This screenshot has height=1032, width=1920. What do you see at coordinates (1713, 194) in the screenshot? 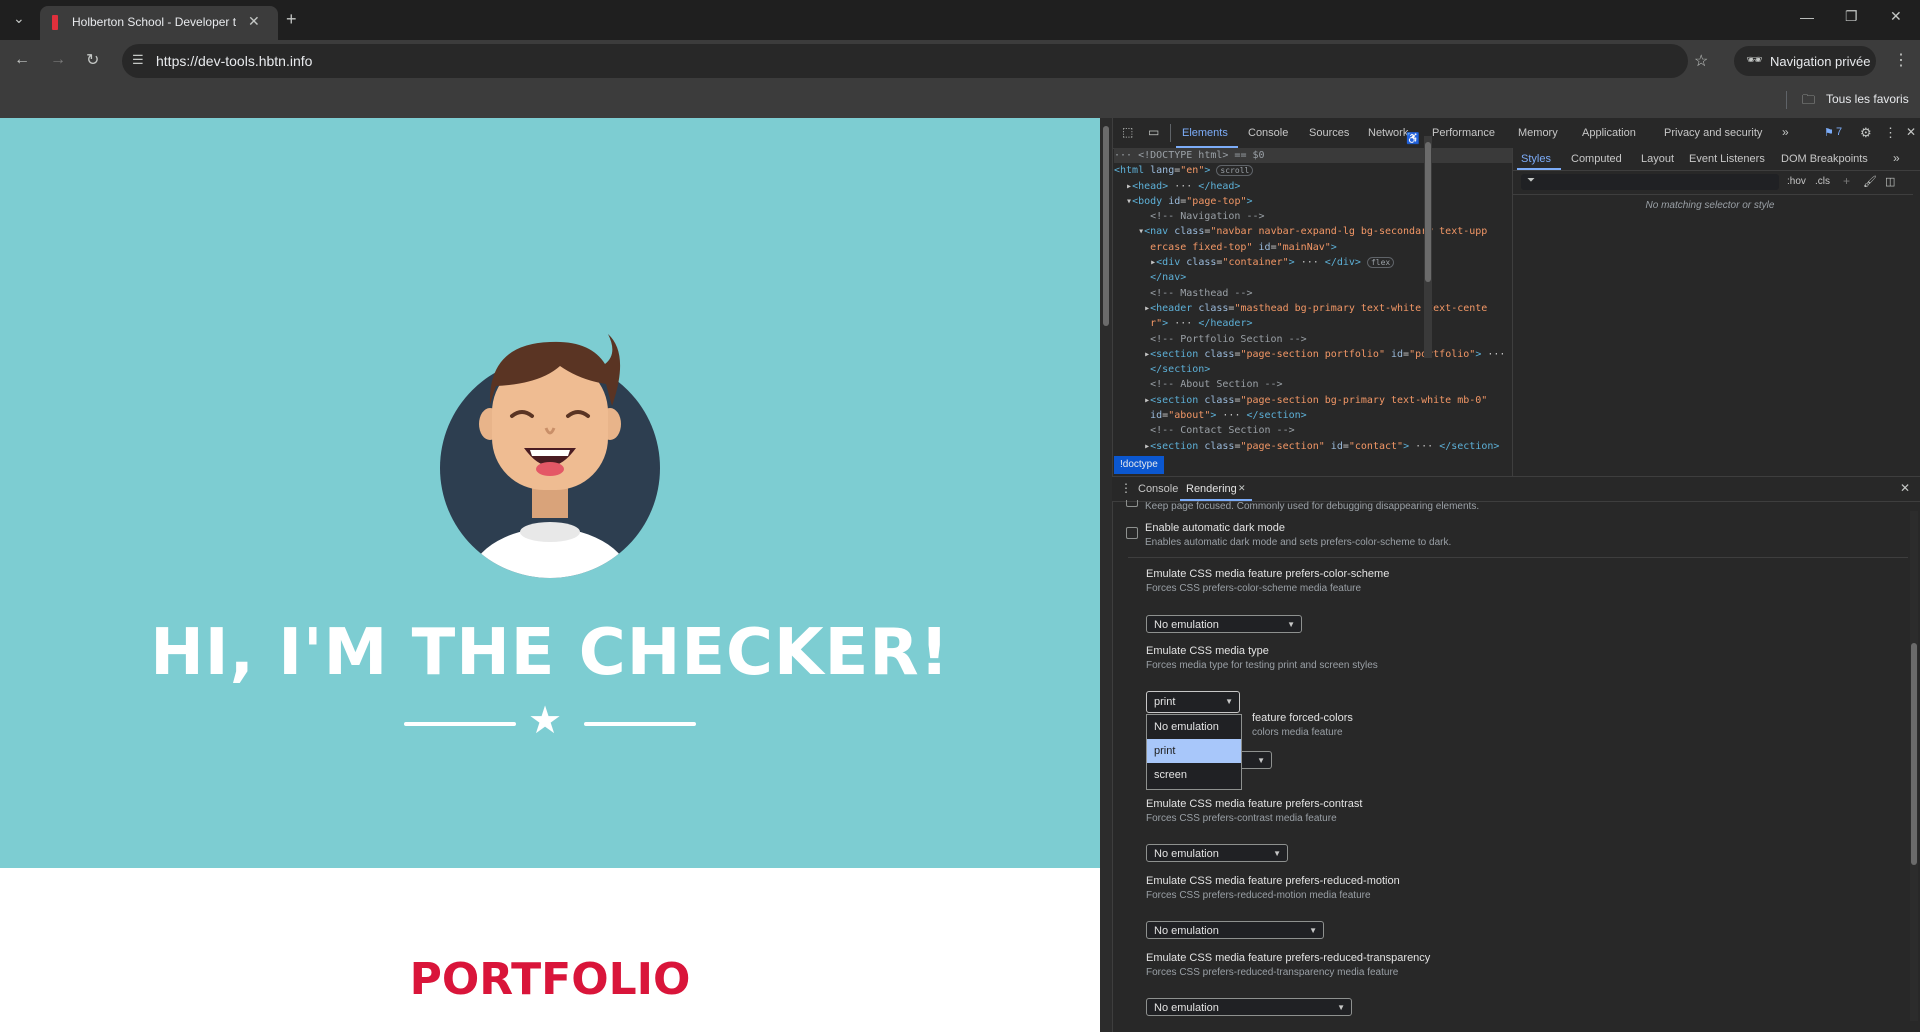
I see `styles-divider` at bounding box center [1713, 194].